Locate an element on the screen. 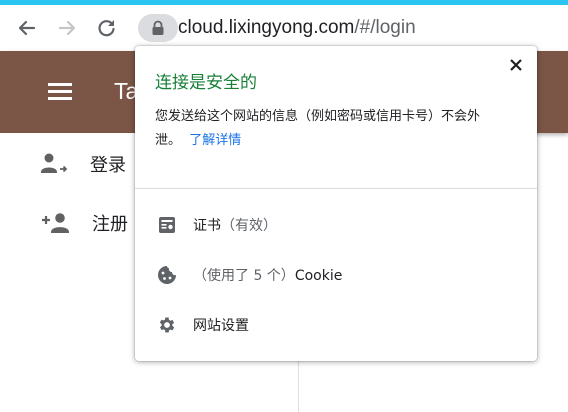 Image resolution: width=568 pixels, height=412 pixels. learn-more-link: 了解详情 is located at coordinates (215, 140).